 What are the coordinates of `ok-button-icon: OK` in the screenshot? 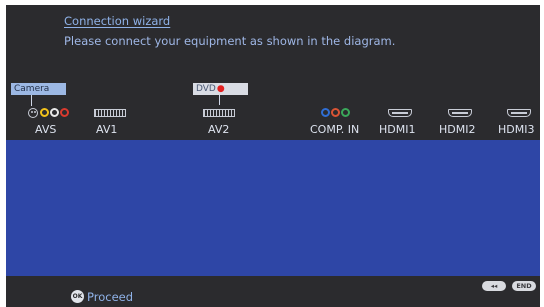 It's located at (77, 296).